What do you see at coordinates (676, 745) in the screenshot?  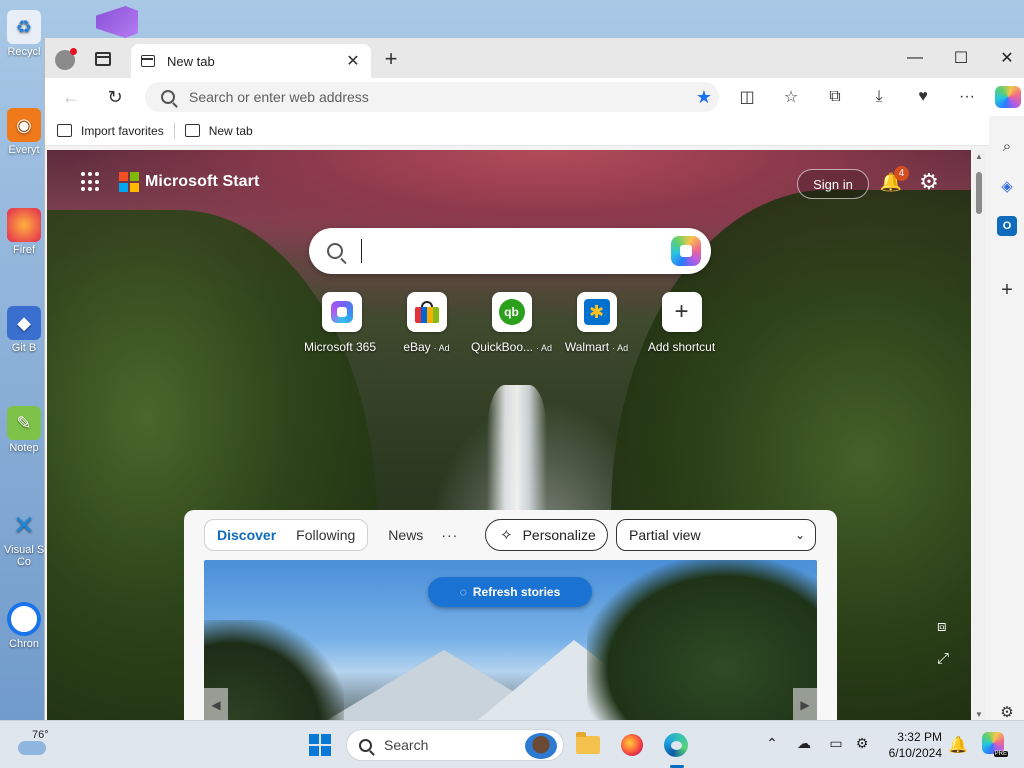 I see `taskbar-edge` at bounding box center [676, 745].